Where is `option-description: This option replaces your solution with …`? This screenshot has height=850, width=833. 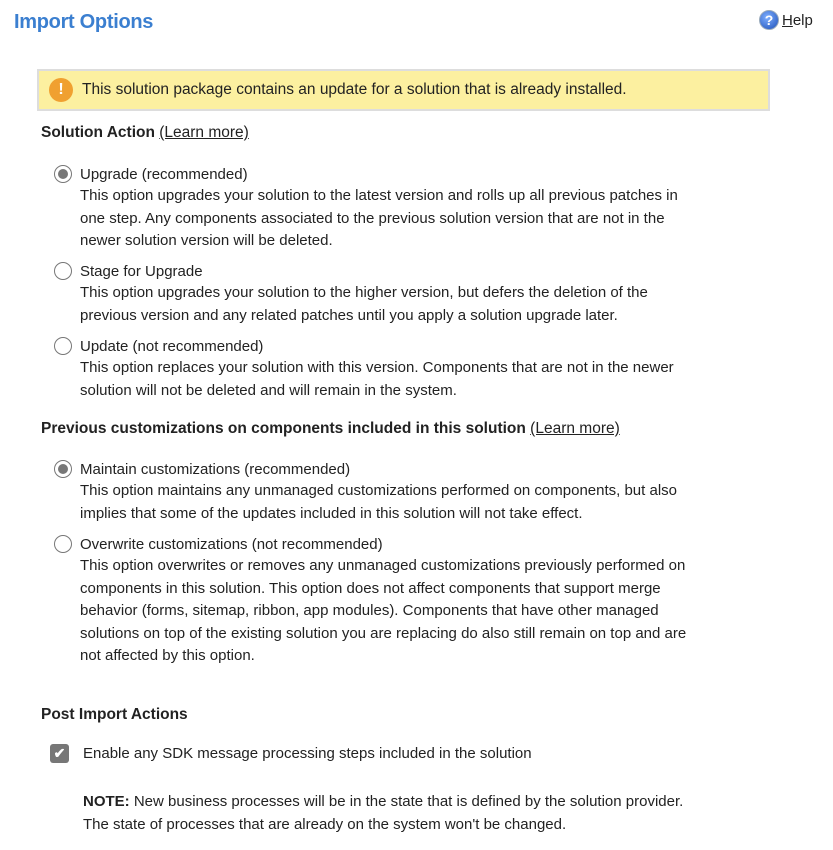 option-description: This option replaces your solution with … is located at coordinates (377, 379).